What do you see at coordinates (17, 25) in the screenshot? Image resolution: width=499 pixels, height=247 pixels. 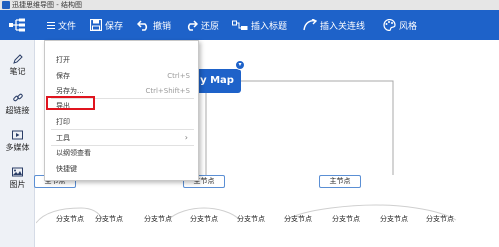 I see `mindmap-menu-icon` at bounding box center [17, 25].